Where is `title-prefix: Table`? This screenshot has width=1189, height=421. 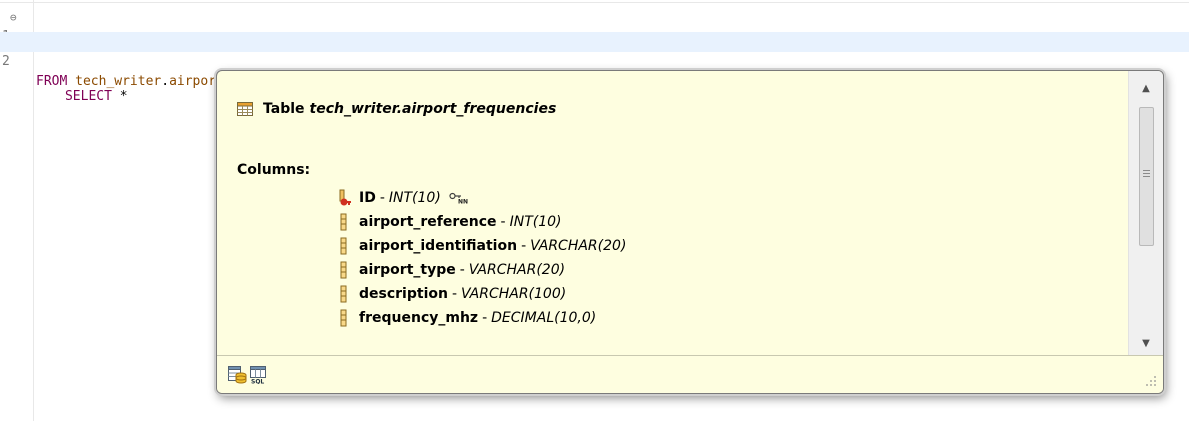
title-prefix: Table is located at coordinates (284, 109).